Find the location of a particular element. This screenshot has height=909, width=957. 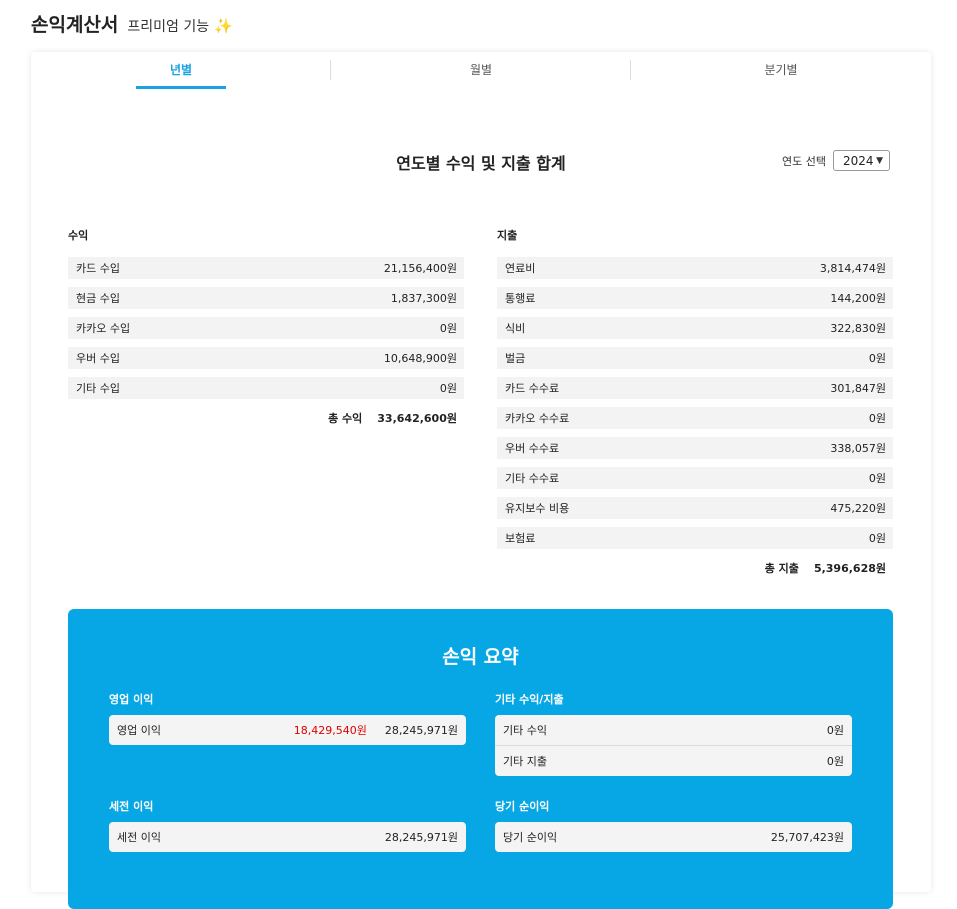

tab-yearly: 년별 is located at coordinates (181, 70).